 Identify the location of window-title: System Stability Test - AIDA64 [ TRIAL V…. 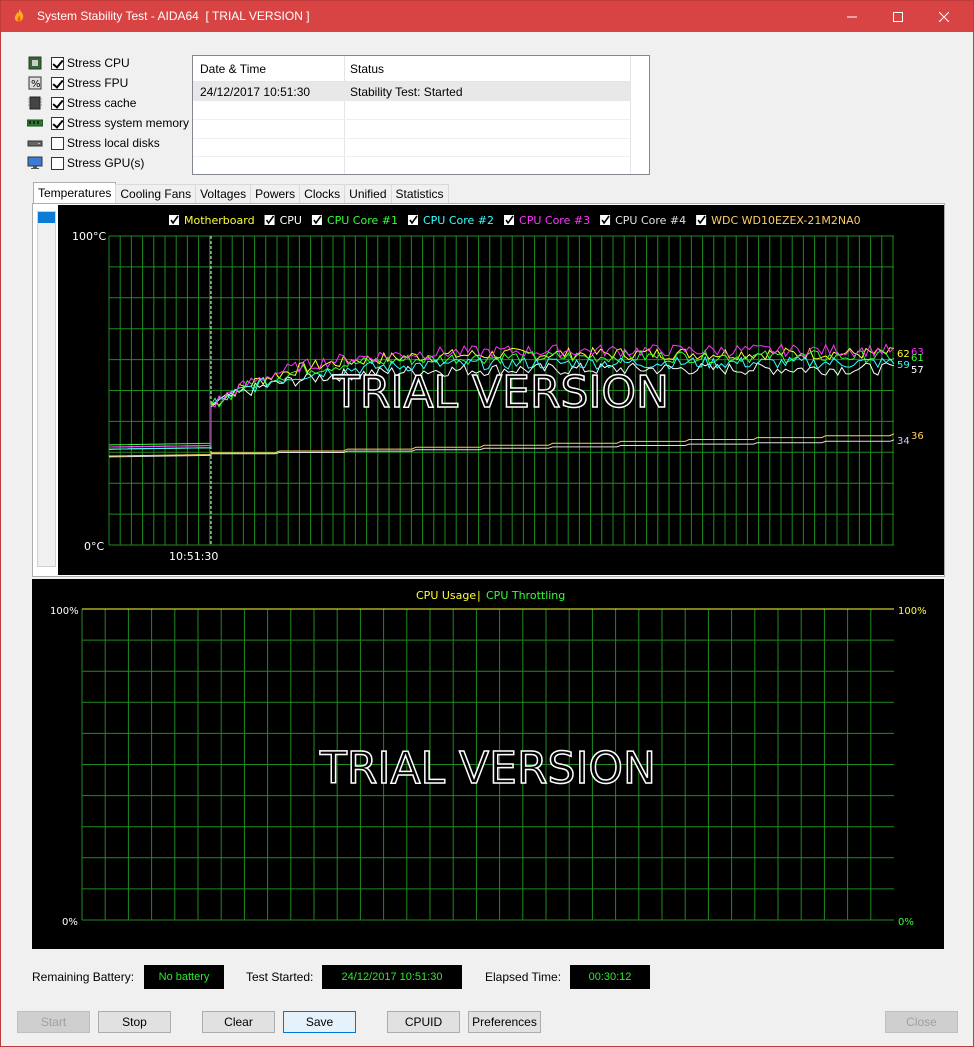
(173, 16).